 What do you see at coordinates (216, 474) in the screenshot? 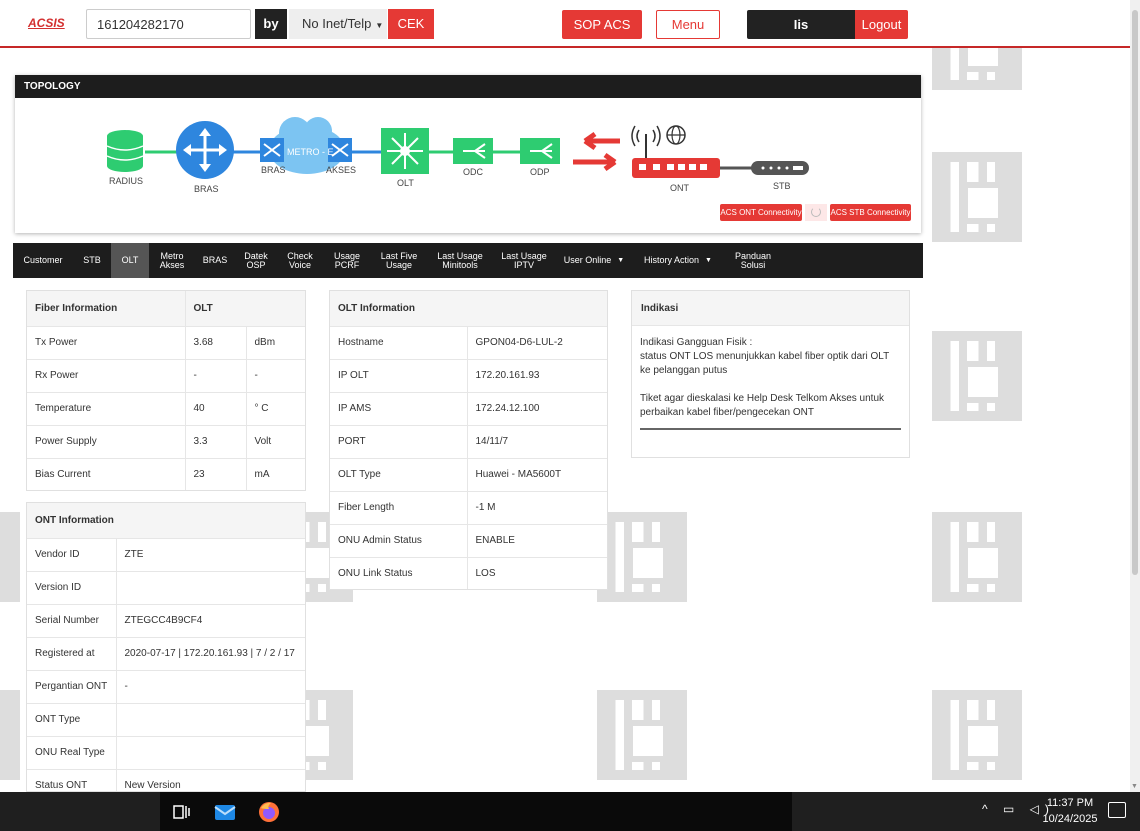
I see `fiber-row-value: 23` at bounding box center [216, 474].